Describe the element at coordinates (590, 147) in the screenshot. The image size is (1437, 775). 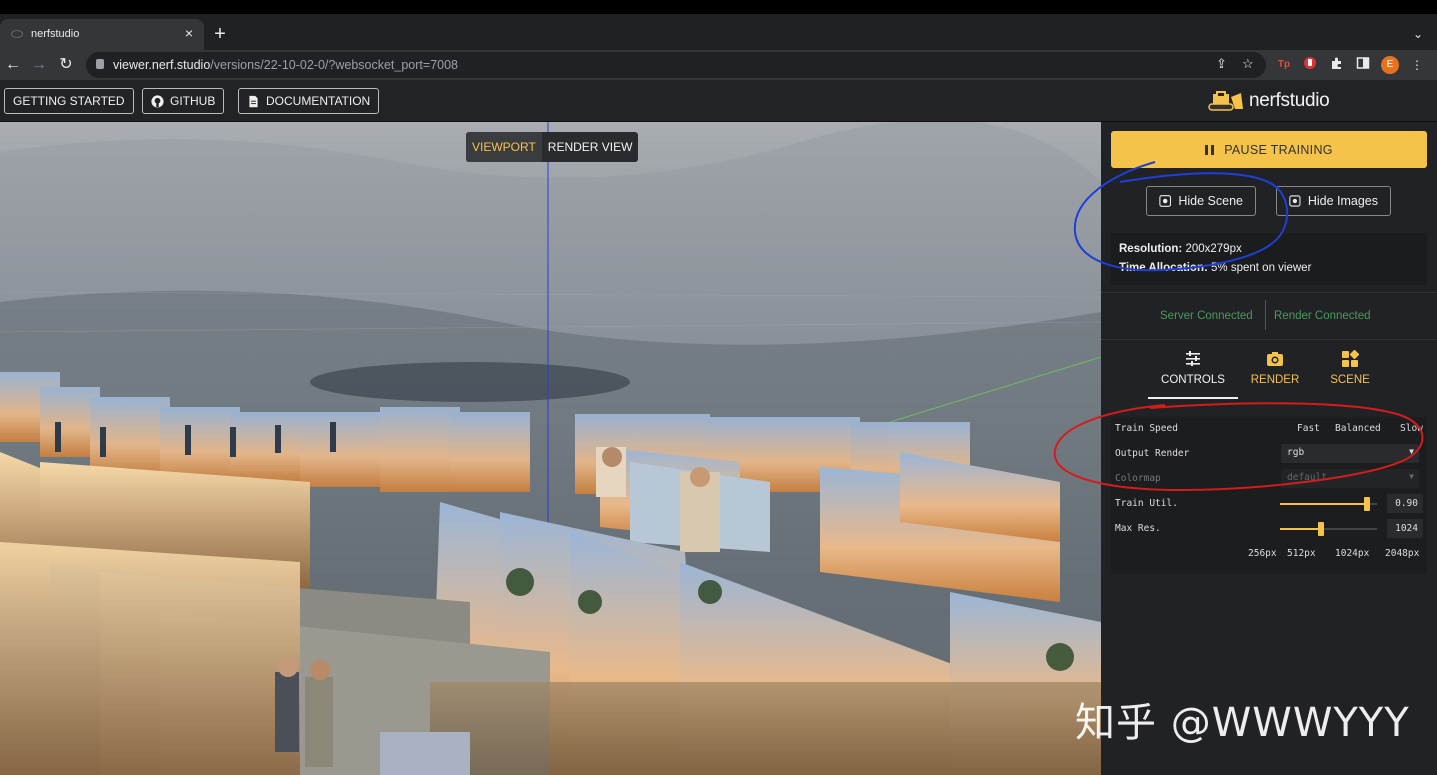
I see `tab-render-view: RENDER VIEW` at that location.